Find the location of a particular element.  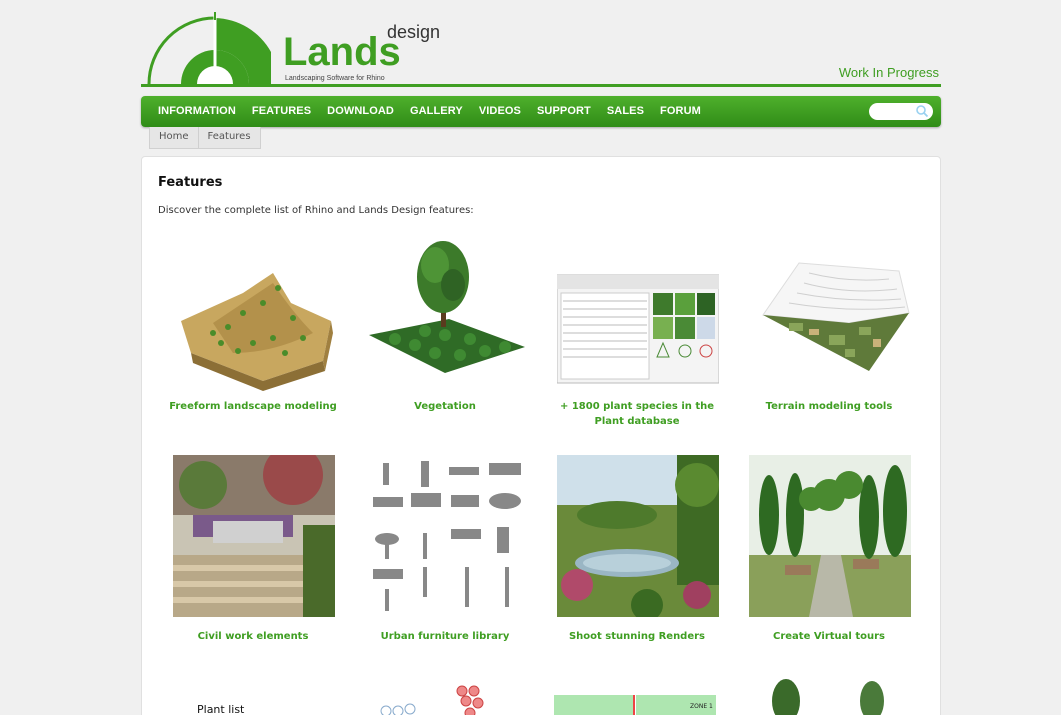

feature-card: Urban furniture library is located at coordinates (445, 553).